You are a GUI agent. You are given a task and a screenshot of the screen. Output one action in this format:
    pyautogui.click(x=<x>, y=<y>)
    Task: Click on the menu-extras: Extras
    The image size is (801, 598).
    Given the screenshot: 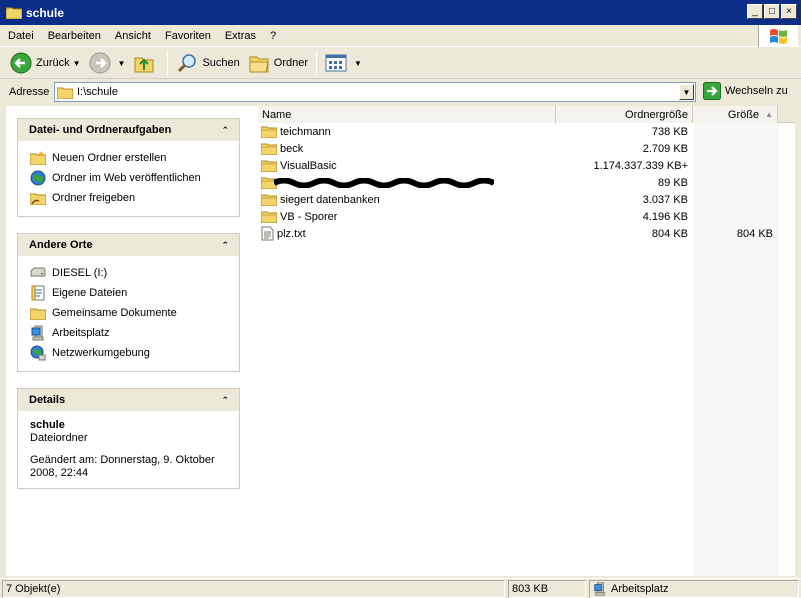 What is the action you would take?
    pyautogui.click(x=240, y=36)
    